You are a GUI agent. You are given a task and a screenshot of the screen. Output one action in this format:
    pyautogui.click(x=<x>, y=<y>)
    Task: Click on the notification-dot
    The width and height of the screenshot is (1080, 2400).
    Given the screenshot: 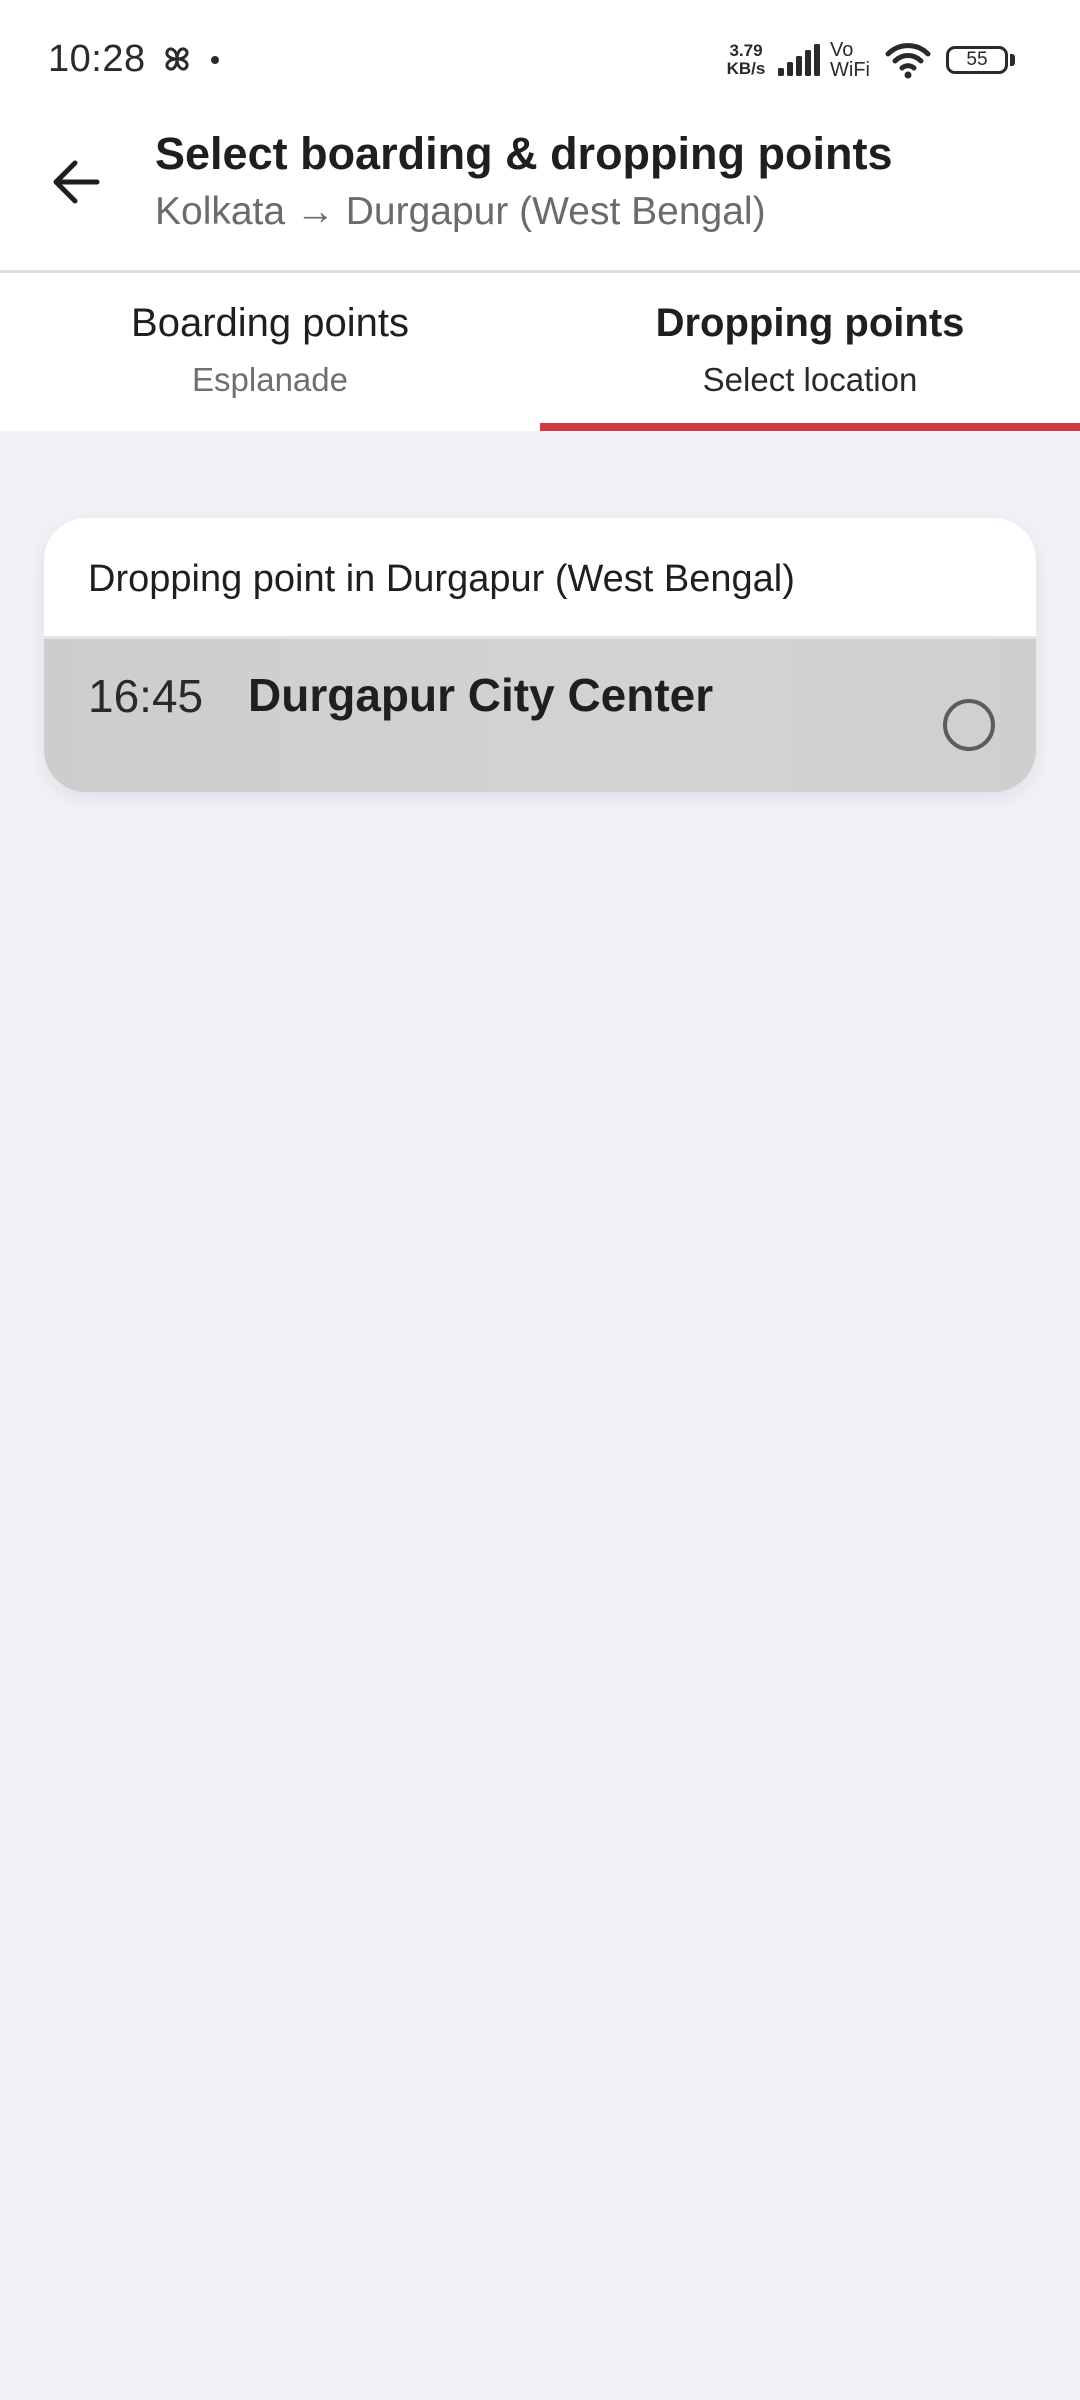 What is the action you would take?
    pyautogui.click(x=215, y=60)
    